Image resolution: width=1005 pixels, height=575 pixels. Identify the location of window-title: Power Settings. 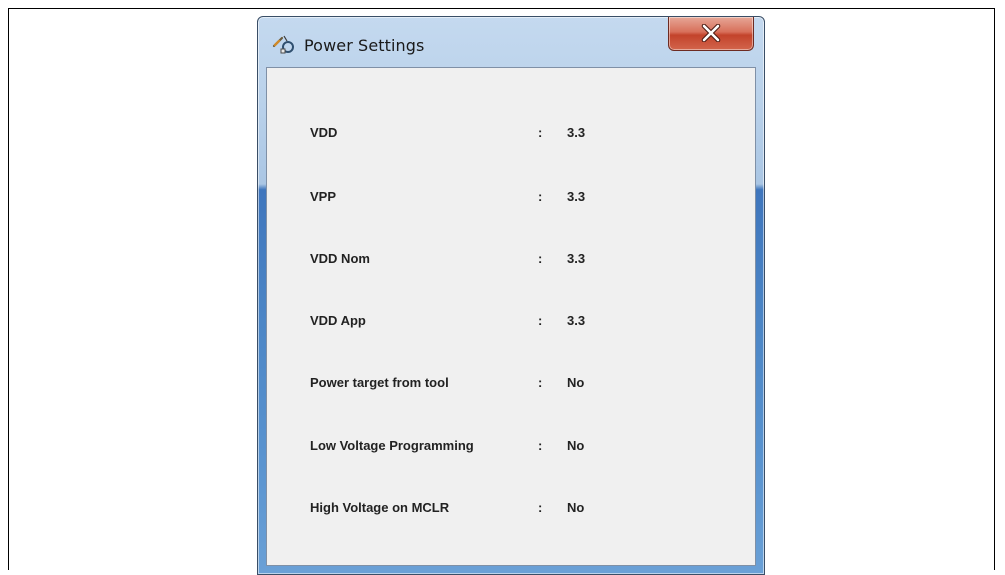
(364, 45).